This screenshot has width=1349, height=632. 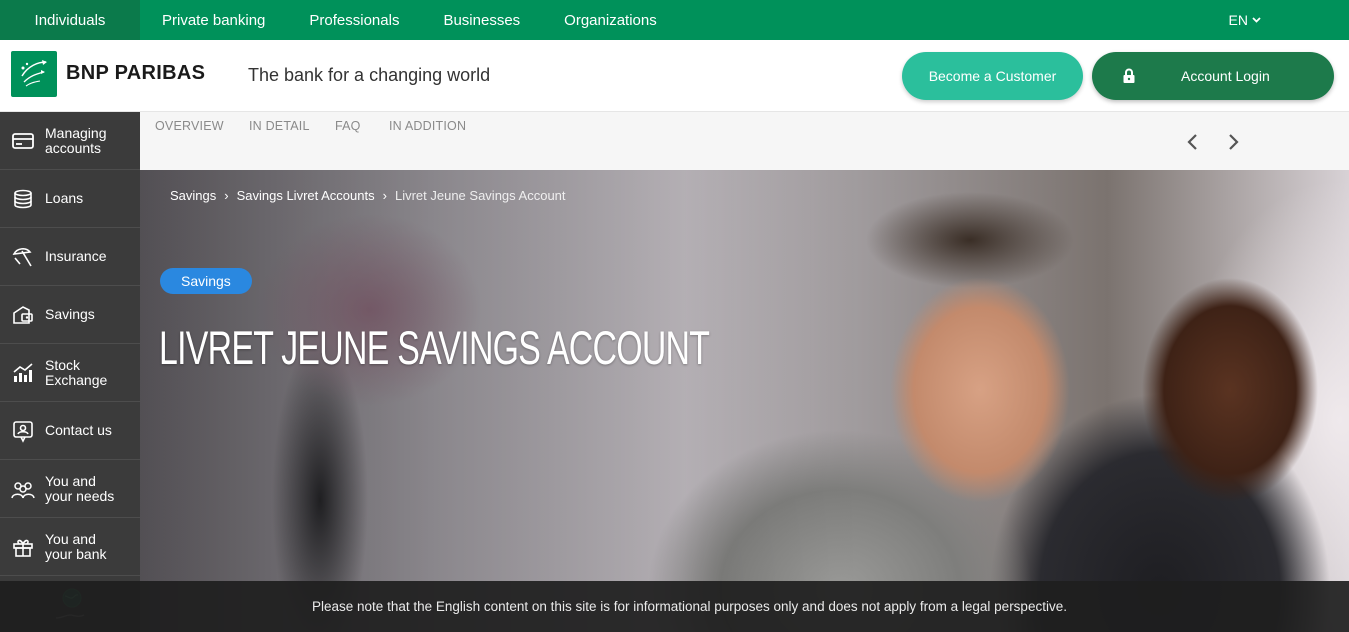 I want to click on sidebar-item-label: Insurance, so click(x=76, y=256).